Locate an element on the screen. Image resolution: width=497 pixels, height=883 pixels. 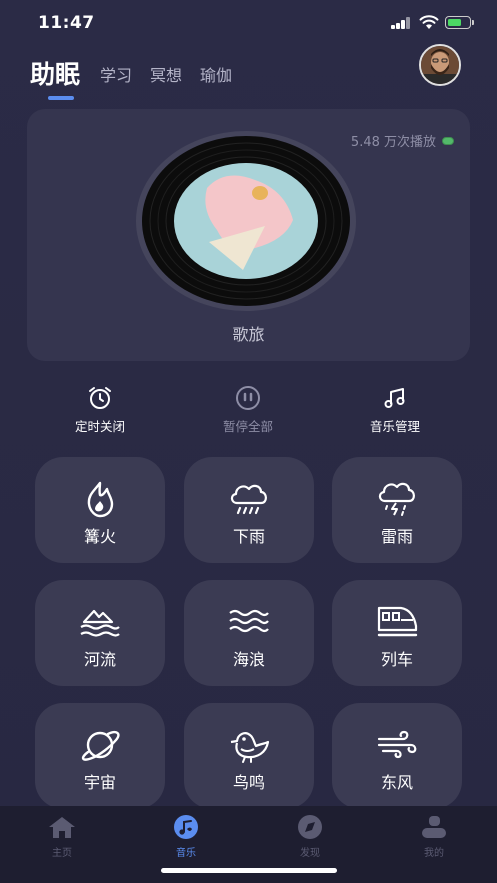
waves-icon is located at coordinates (249, 621).